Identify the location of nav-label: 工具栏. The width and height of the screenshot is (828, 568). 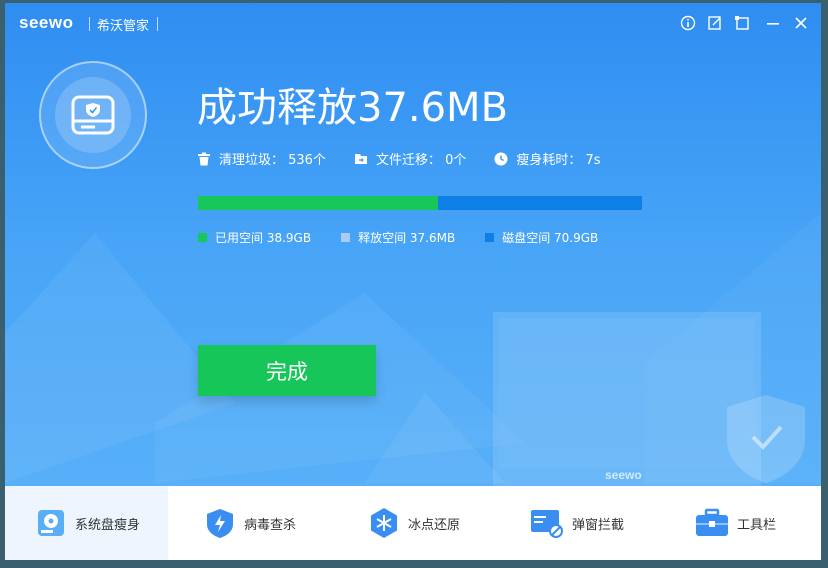
(757, 525).